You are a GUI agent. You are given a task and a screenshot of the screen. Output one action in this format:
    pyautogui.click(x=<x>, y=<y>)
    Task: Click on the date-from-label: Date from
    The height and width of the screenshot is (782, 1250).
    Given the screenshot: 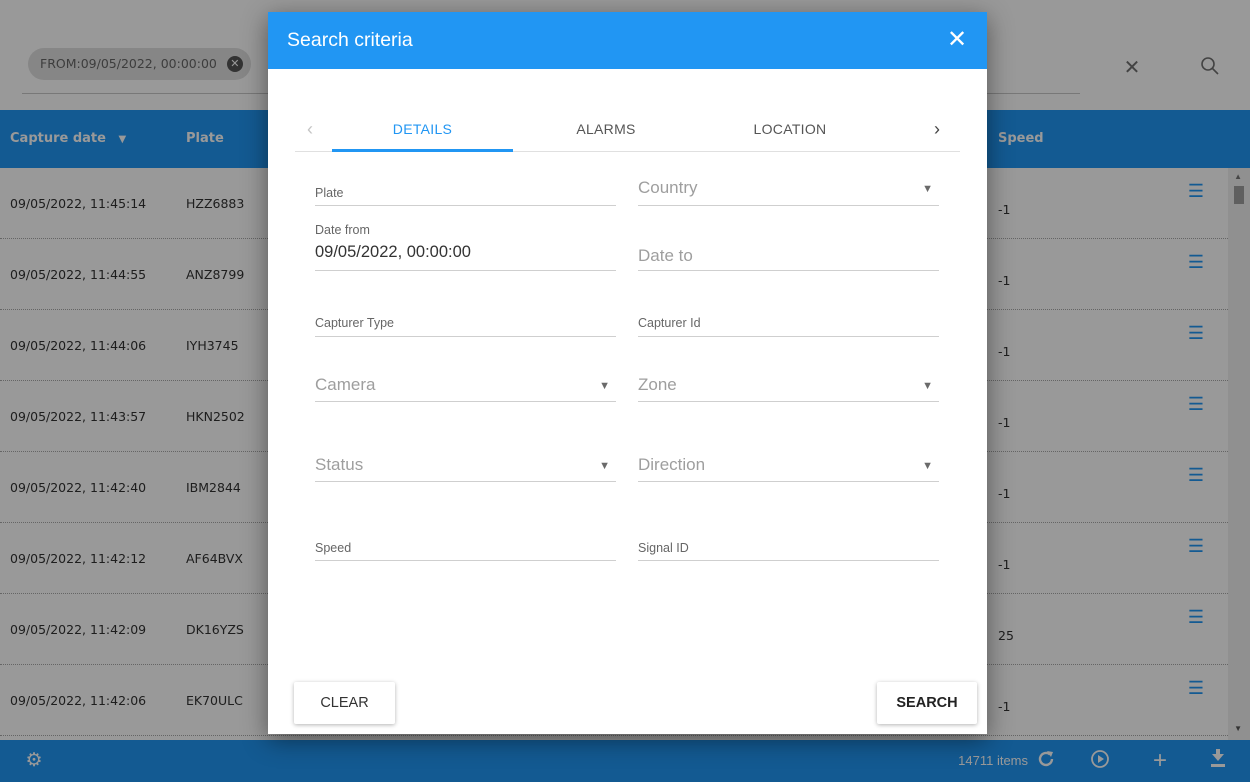 What is the action you would take?
    pyautogui.click(x=342, y=230)
    